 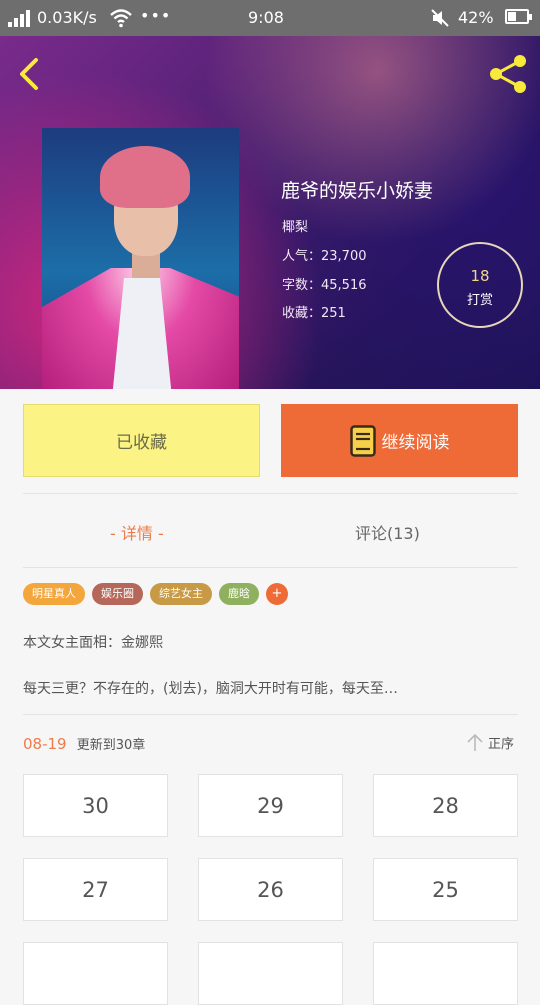 I want to click on chapter-button: 25, so click(x=445, y=889).